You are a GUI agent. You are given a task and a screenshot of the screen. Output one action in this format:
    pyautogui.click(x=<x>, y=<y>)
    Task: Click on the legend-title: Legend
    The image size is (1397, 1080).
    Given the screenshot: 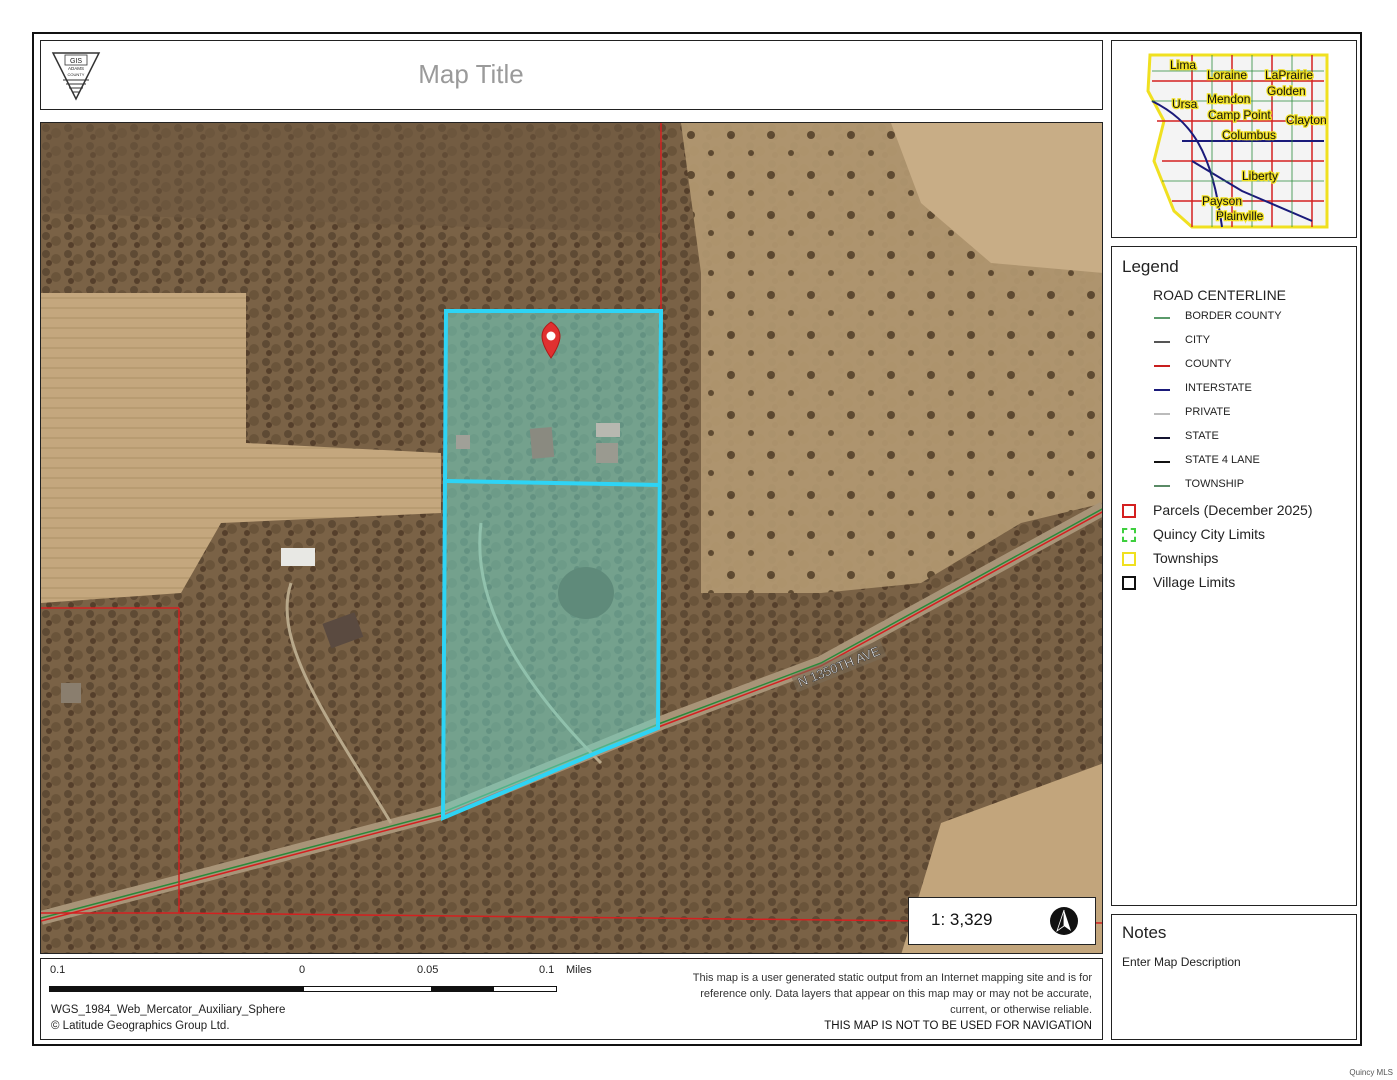 What is the action you would take?
    pyautogui.click(x=1150, y=266)
    